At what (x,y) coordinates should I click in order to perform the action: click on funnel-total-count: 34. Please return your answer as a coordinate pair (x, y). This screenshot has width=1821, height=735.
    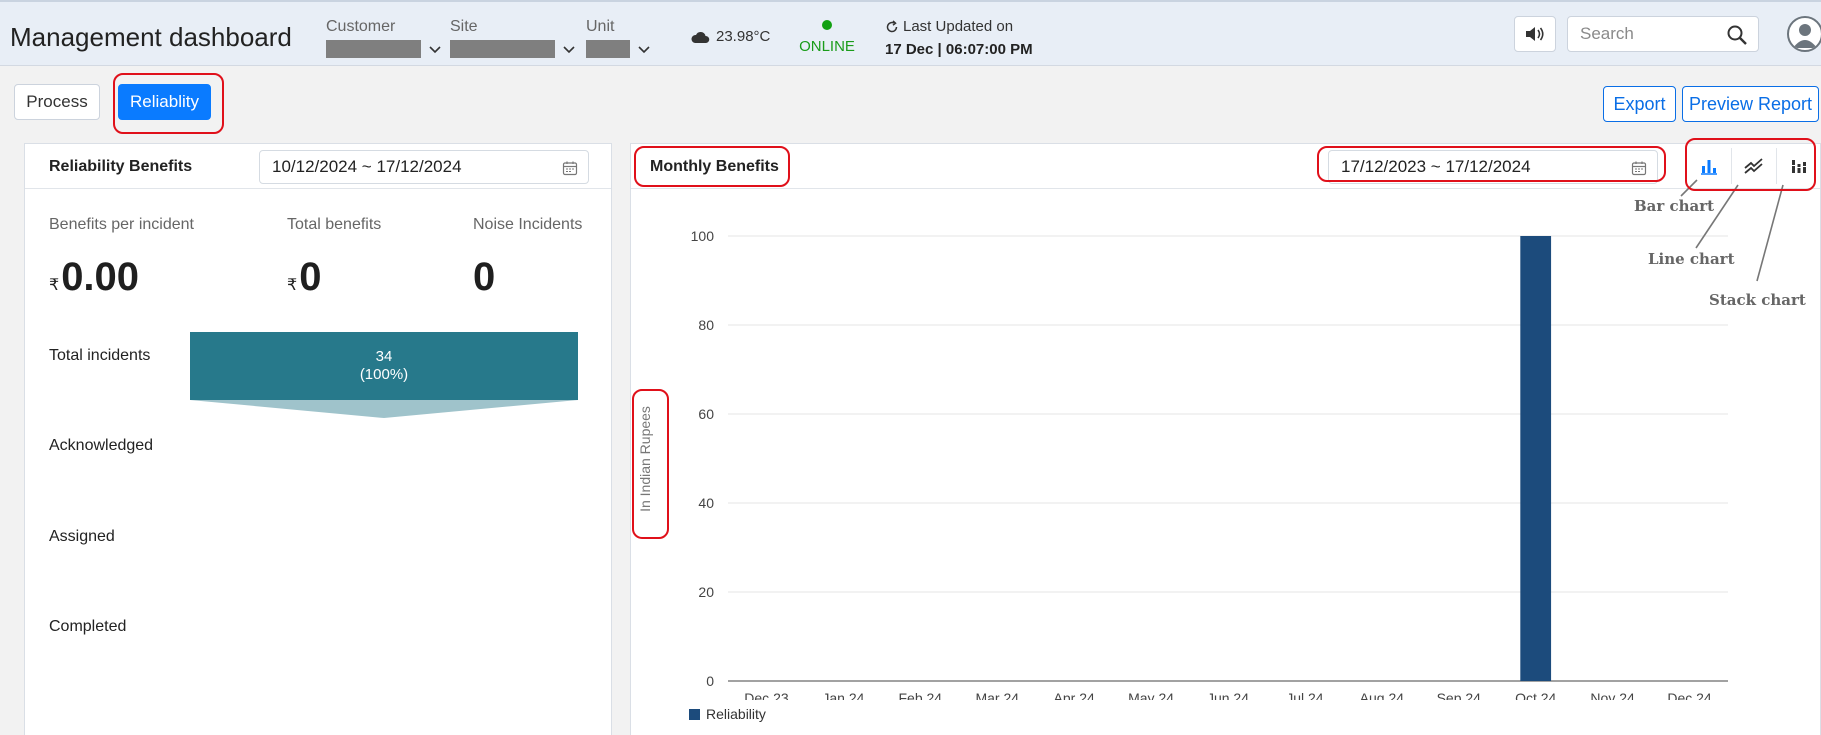
    Looking at the image, I should click on (384, 356).